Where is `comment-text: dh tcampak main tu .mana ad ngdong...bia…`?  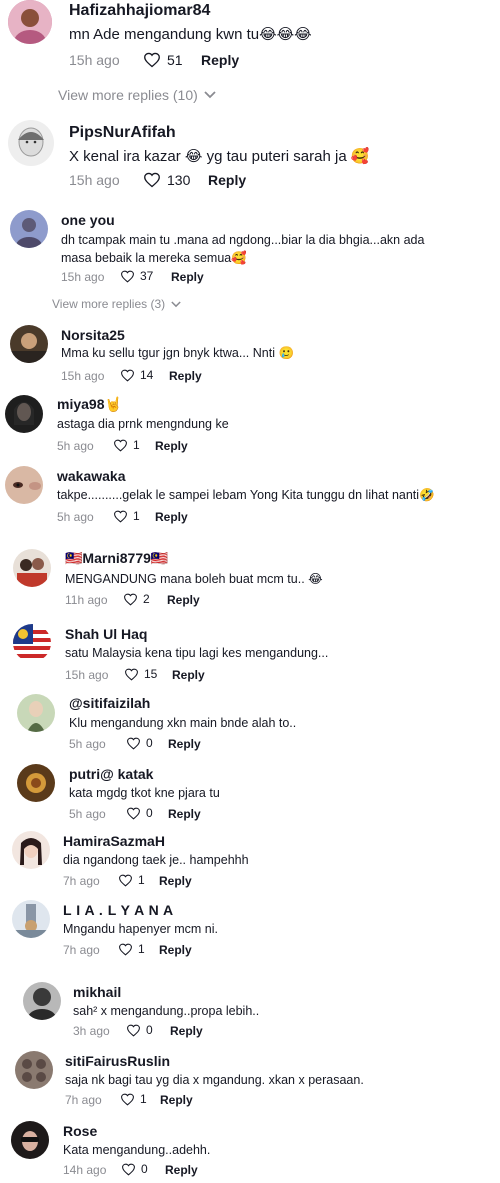 comment-text: dh tcampak main tu .mana ad ngdong...bia… is located at coordinates (243, 249).